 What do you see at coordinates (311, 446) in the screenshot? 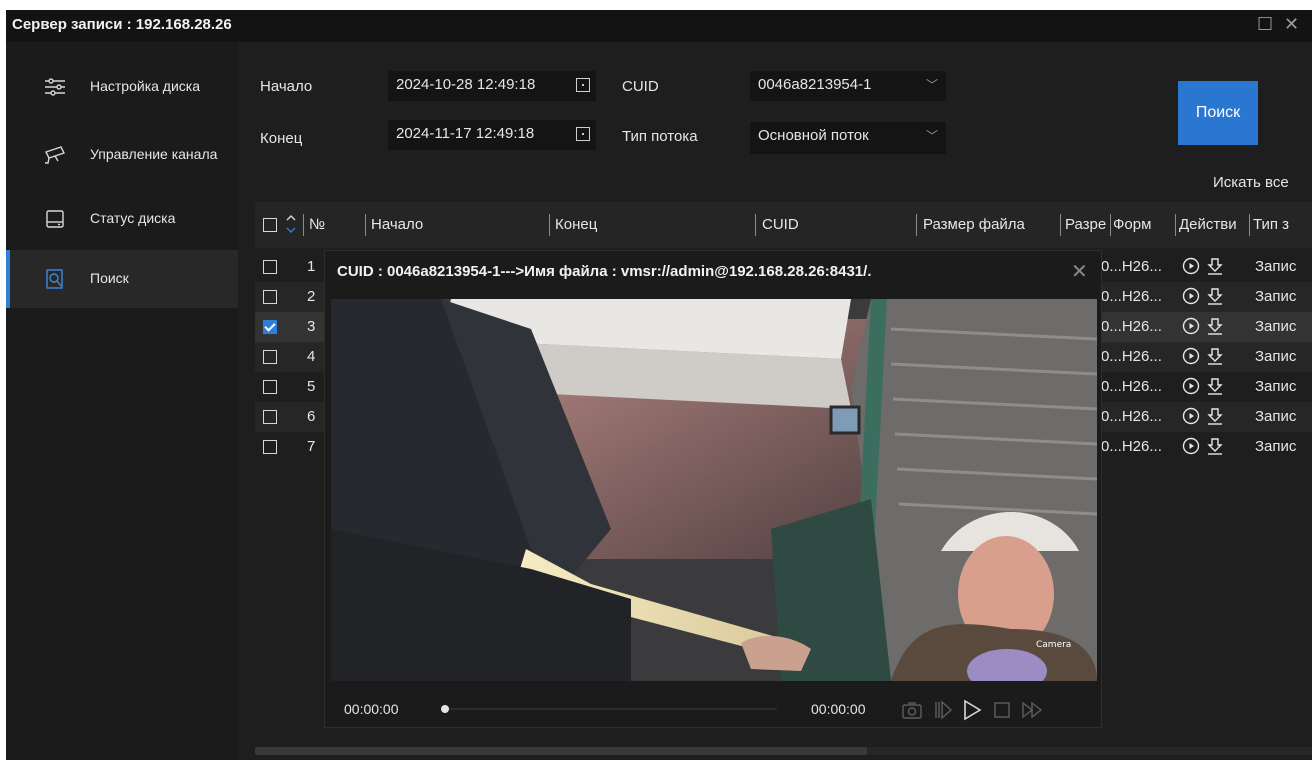
I see `row-number: 7` at bounding box center [311, 446].